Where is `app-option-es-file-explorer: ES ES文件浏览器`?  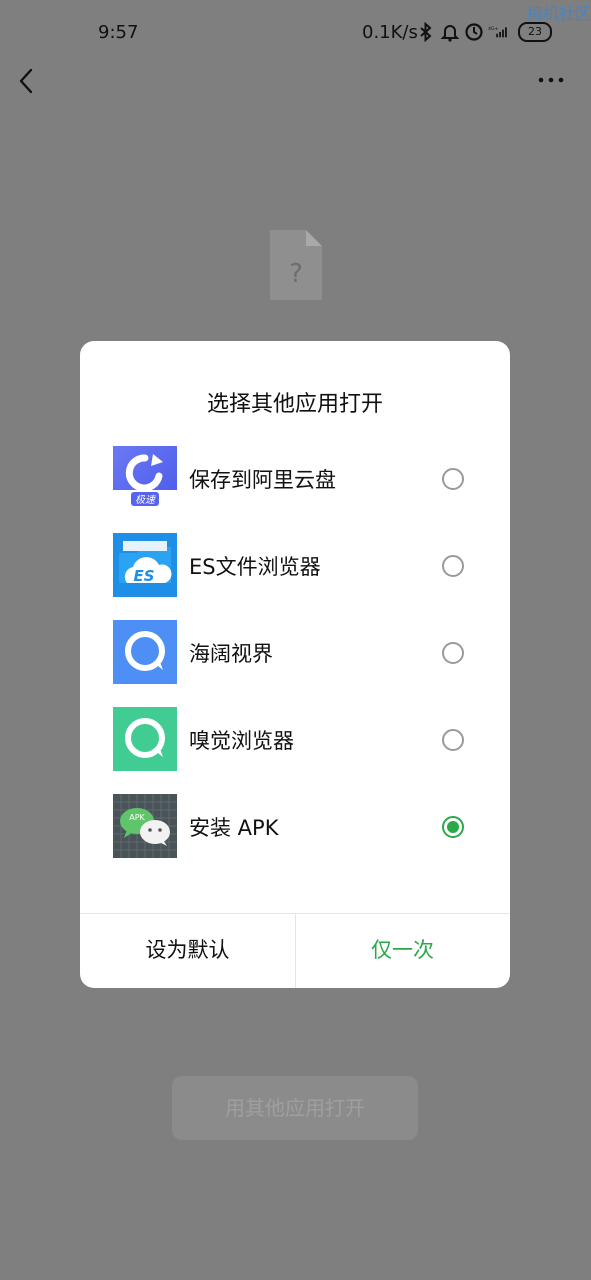
app-option-es-file-explorer: ES ES文件浏览器 is located at coordinates (295, 576).